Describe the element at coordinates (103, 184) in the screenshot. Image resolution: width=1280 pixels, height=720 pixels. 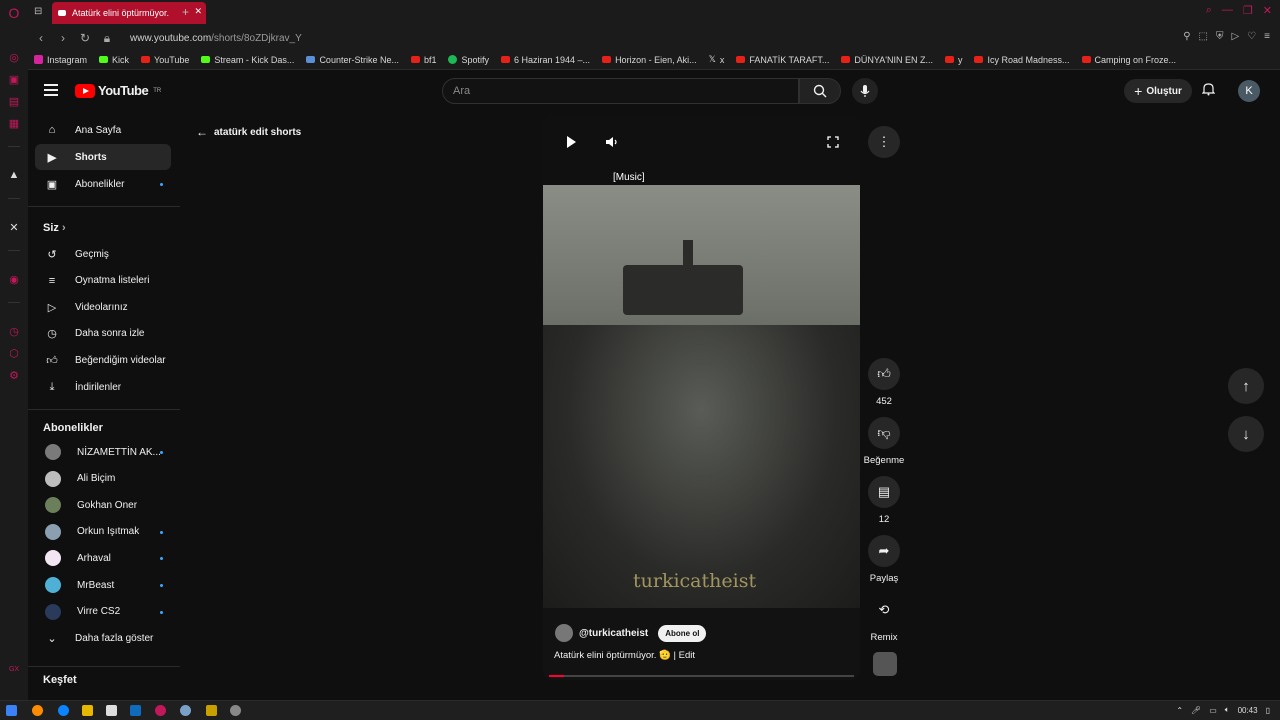
I see `sidebar-item: ▣ Abonelikler` at that location.